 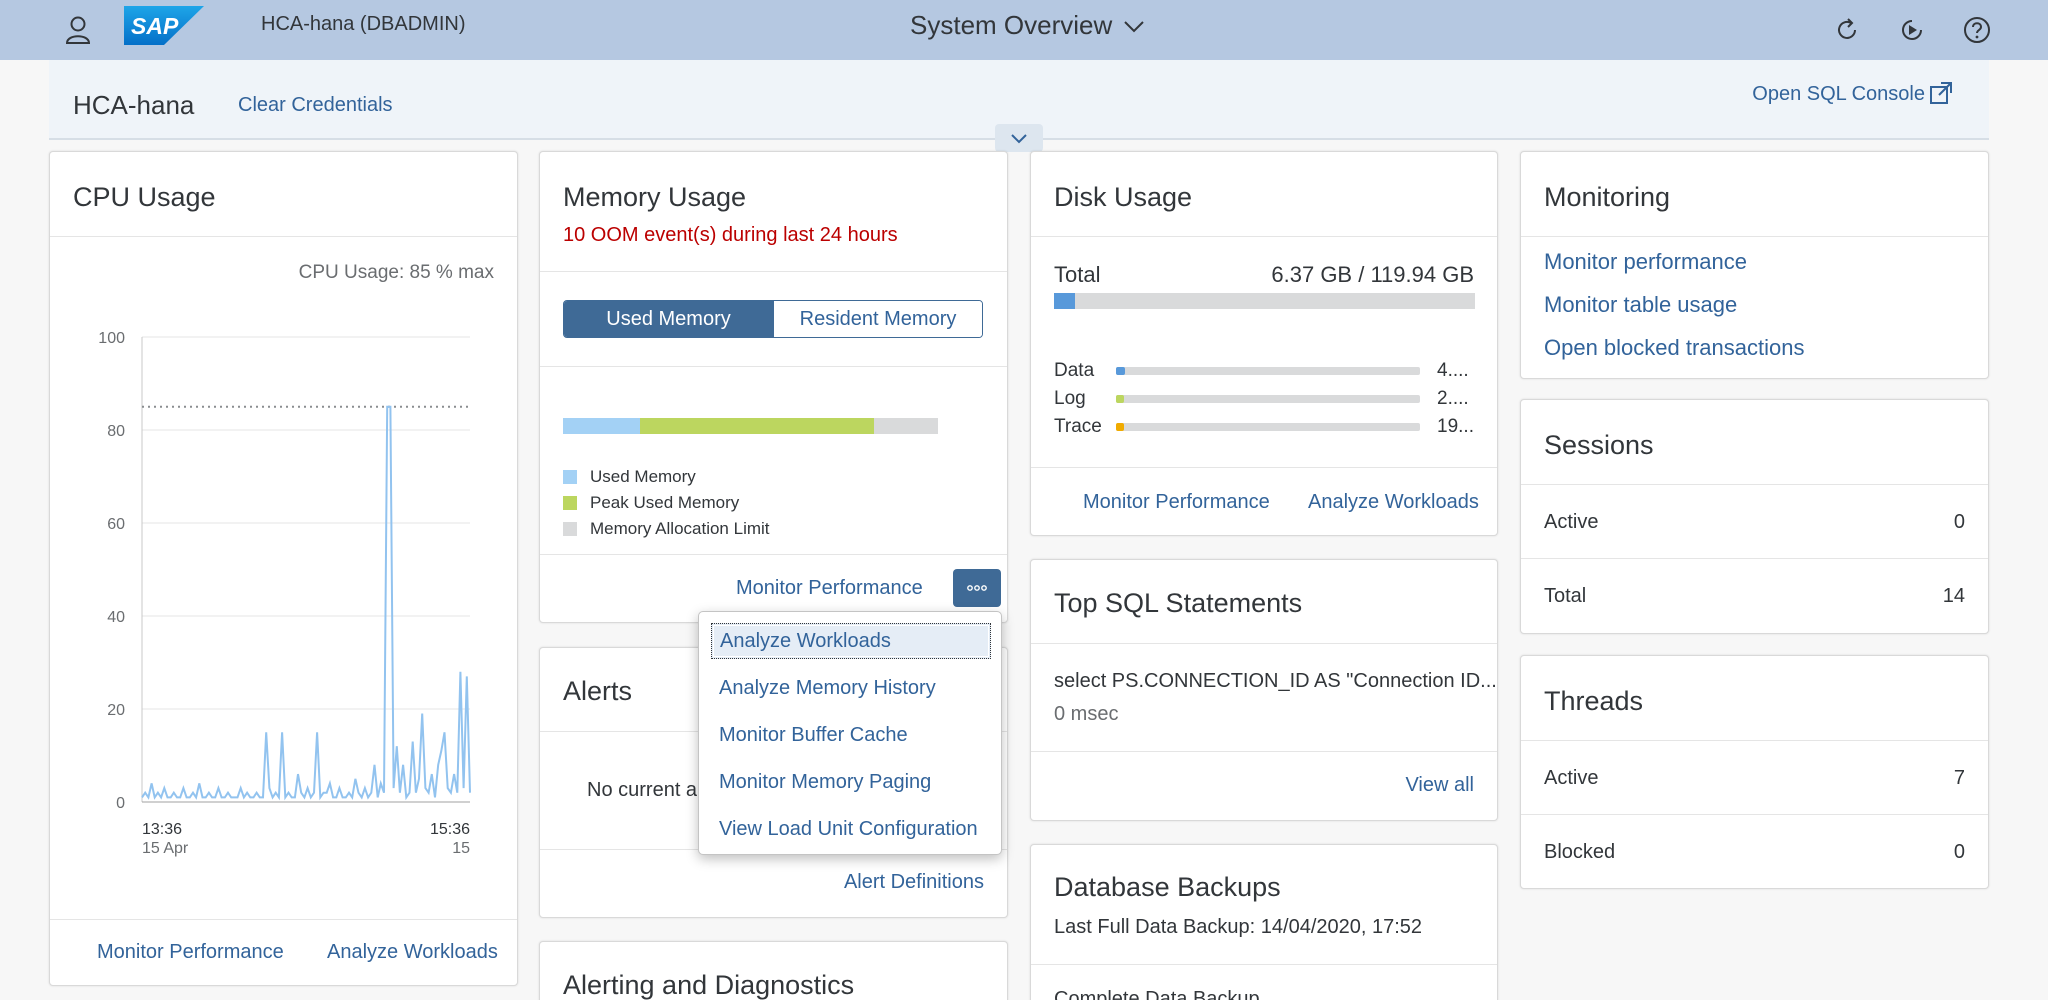 I want to click on external-link-icon, so click(x=1941, y=93).